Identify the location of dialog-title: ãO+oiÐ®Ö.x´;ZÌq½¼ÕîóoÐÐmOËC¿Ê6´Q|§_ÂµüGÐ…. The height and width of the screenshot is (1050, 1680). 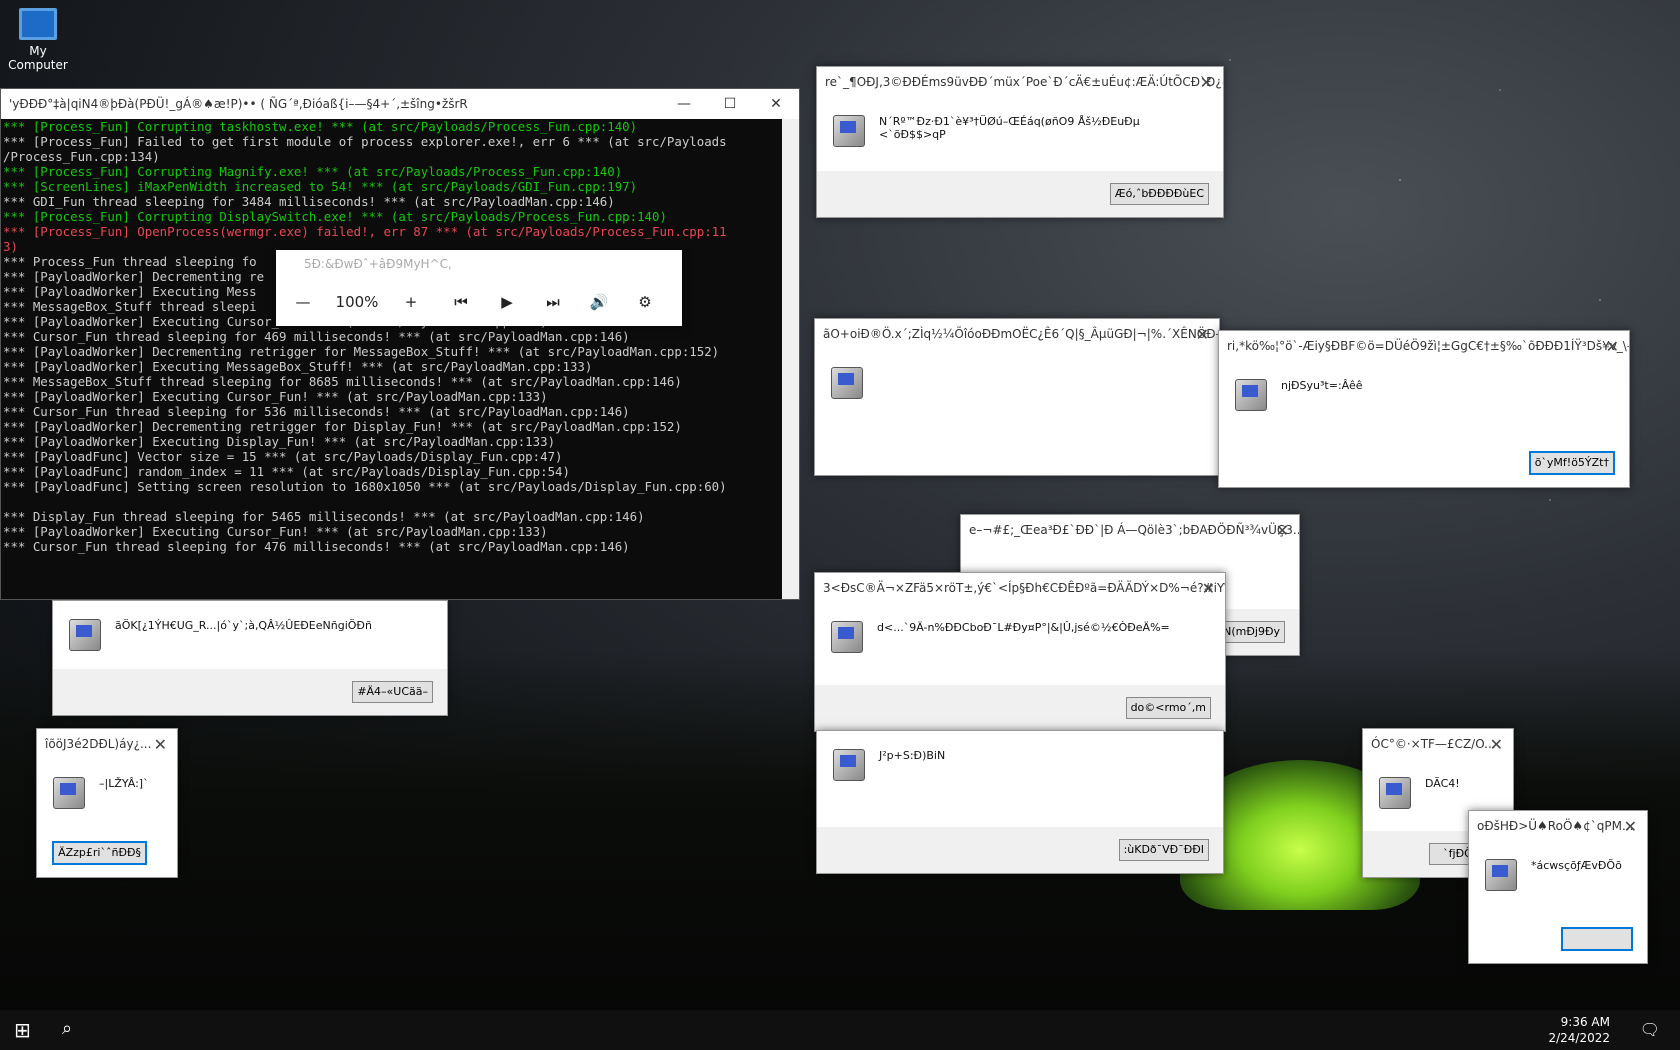
(1021, 334).